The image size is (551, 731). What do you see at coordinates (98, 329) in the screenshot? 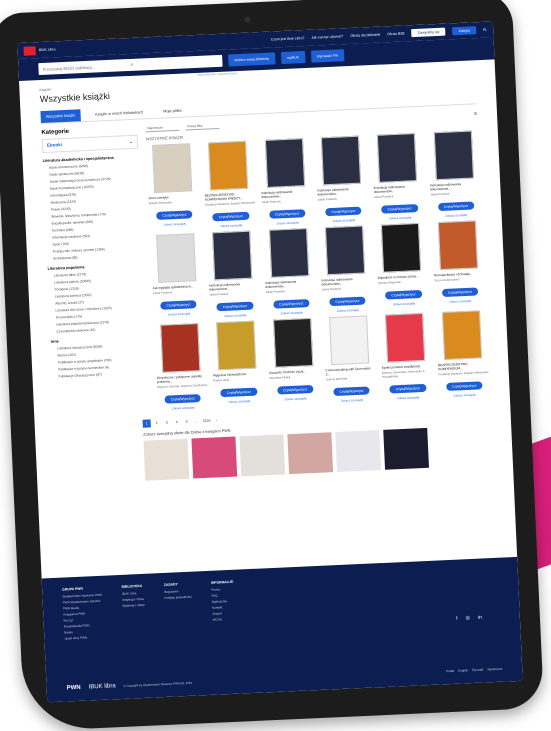
I see `category-item: Czasopisma naukowe (42)` at bounding box center [98, 329].